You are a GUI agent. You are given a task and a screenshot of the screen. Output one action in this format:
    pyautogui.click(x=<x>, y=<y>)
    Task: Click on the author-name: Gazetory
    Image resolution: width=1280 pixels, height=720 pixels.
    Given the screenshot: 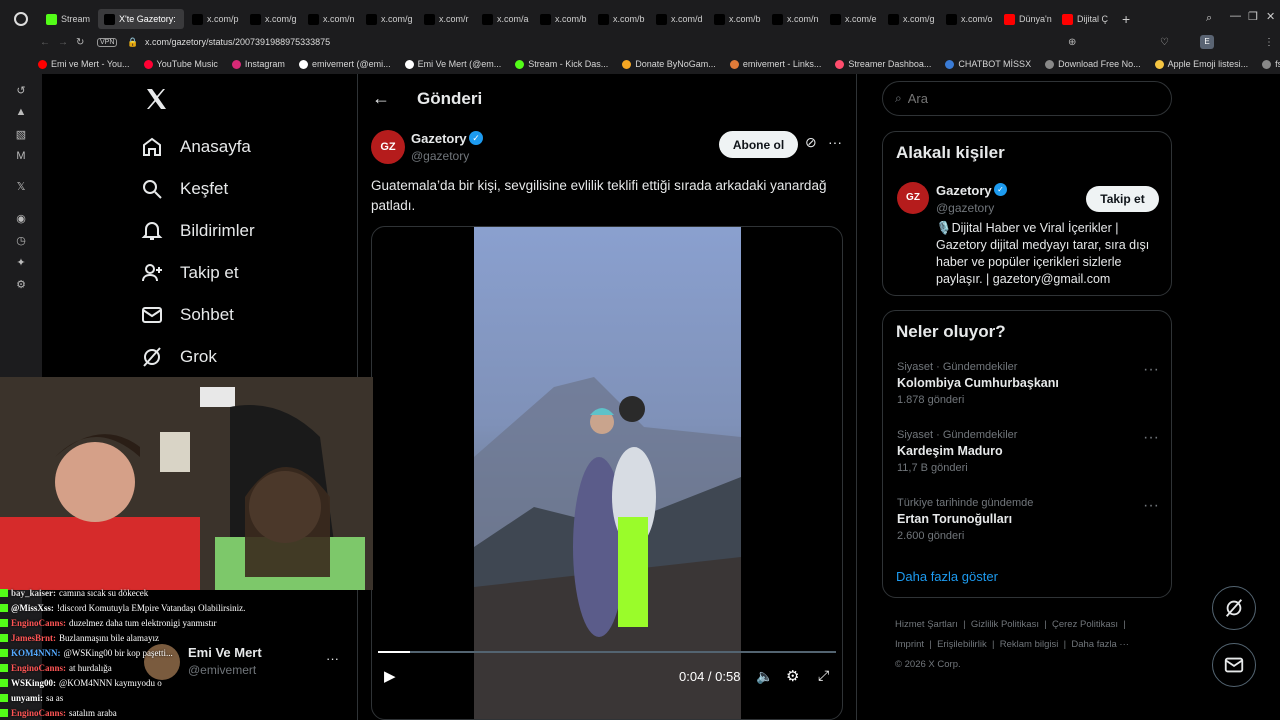 What is the action you would take?
    pyautogui.click(x=439, y=138)
    